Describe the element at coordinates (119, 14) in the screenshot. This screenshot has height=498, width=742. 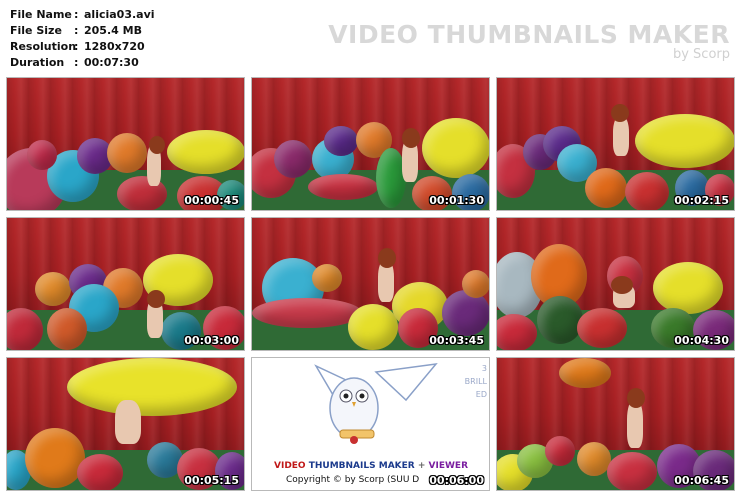
I see `file-name-value: alicia03.avi` at that location.